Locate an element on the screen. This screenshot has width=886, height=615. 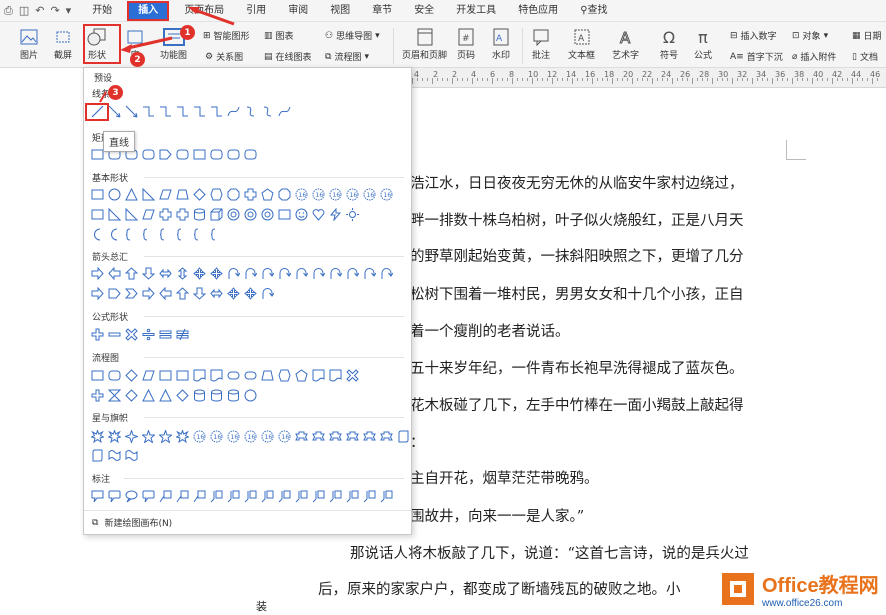
term-shape-icon is located at coordinates (233, 375).